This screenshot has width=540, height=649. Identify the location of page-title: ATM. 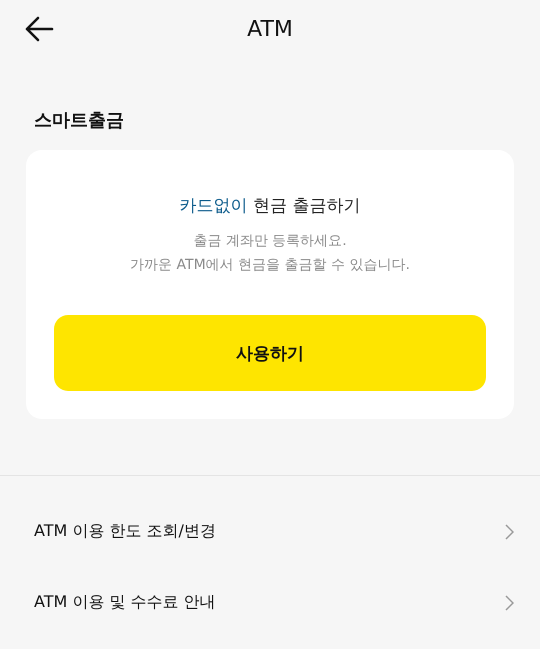
(270, 29).